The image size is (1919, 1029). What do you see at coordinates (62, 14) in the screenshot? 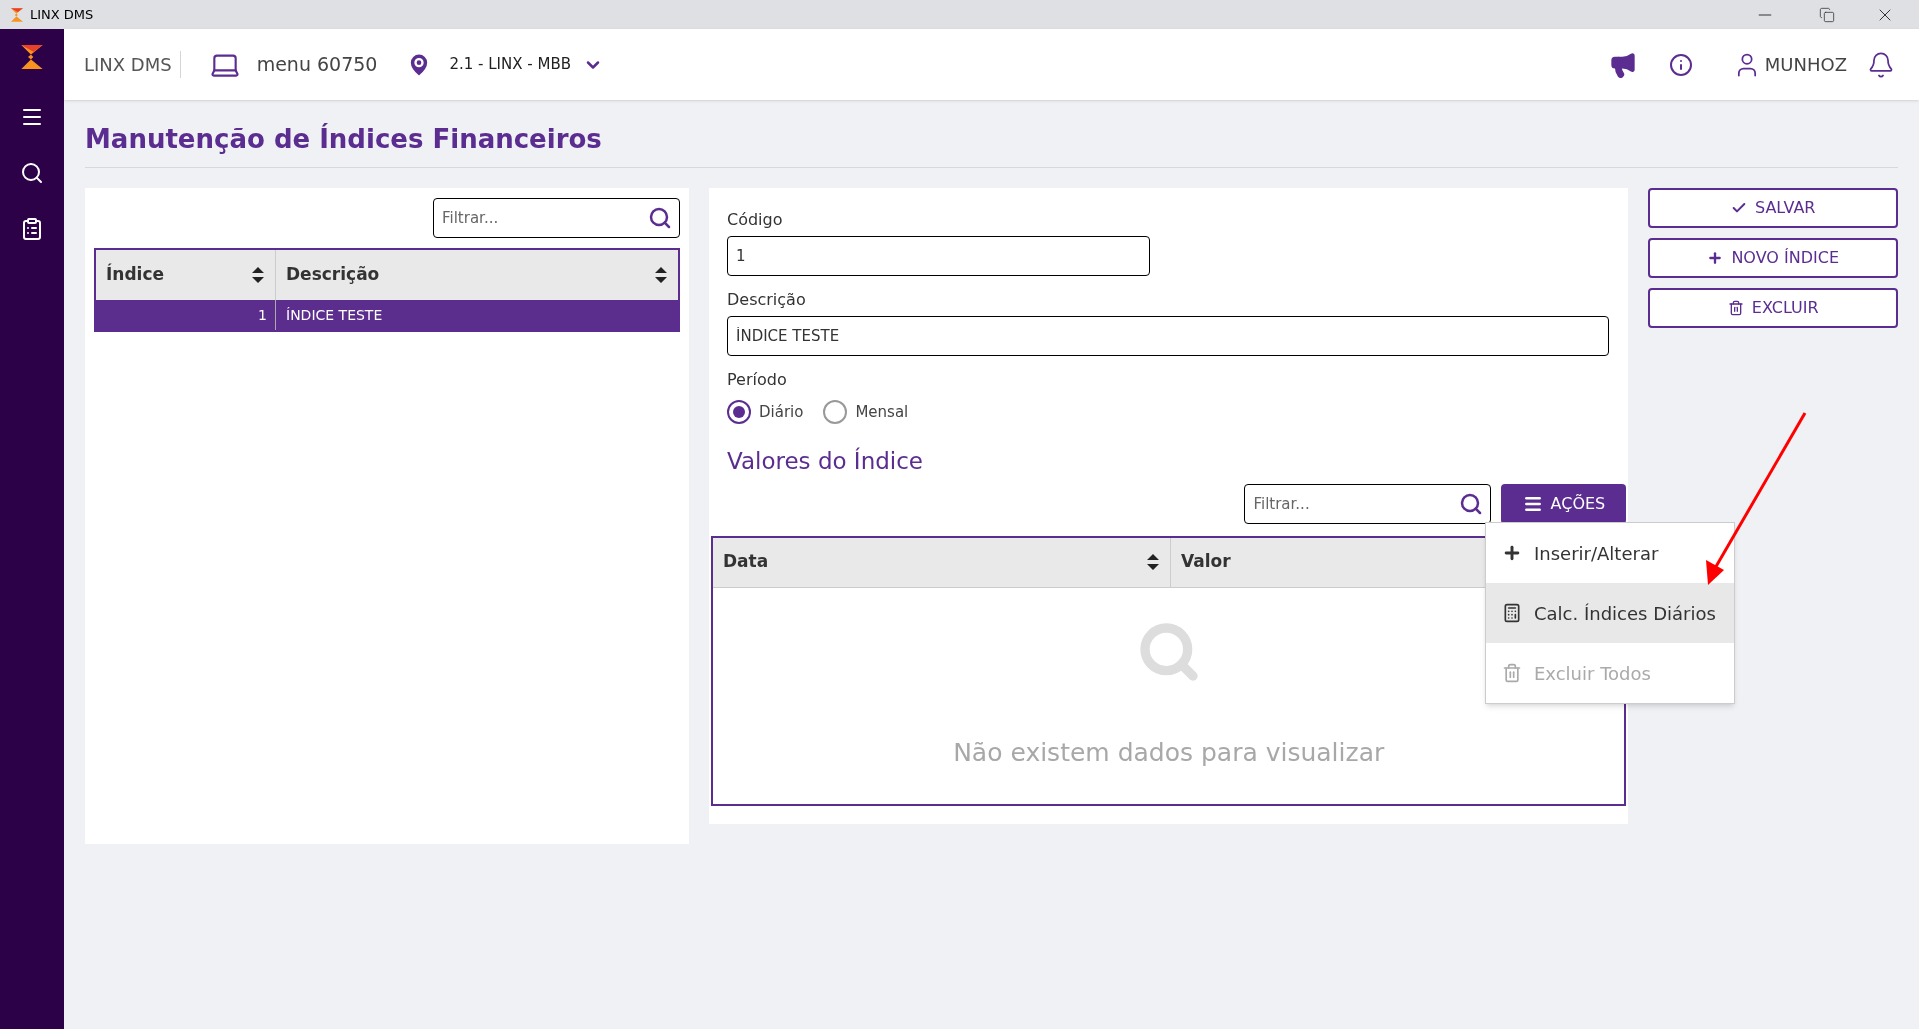
I see `window-title: LINX DMS` at bounding box center [62, 14].